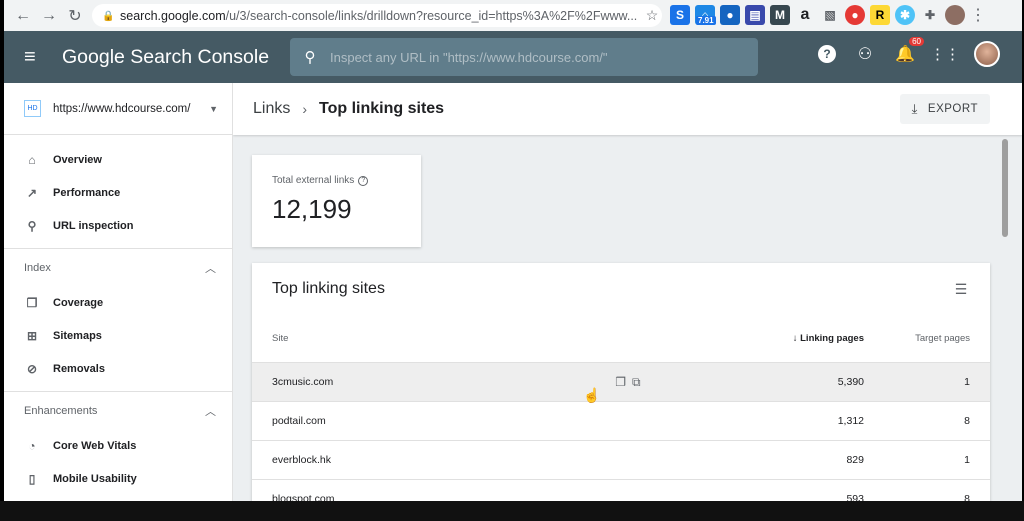 Image resolution: width=1024 pixels, height=521 pixels. I want to click on puzzle-icon: ✚, so click(930, 15).